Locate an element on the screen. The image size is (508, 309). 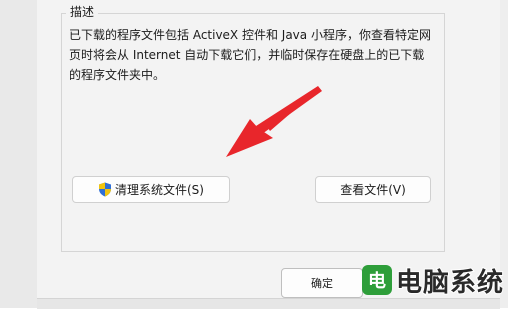
watermark-logo-icon: 电 is located at coordinates (377, 280).